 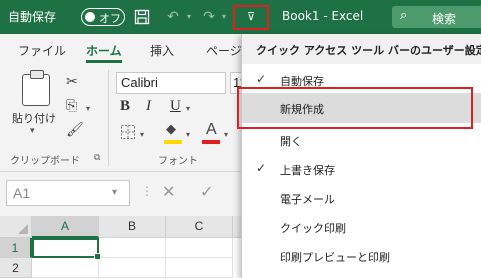 What do you see at coordinates (75, 130) in the screenshot?
I see `format-painter-icon: 🖌` at bounding box center [75, 130].